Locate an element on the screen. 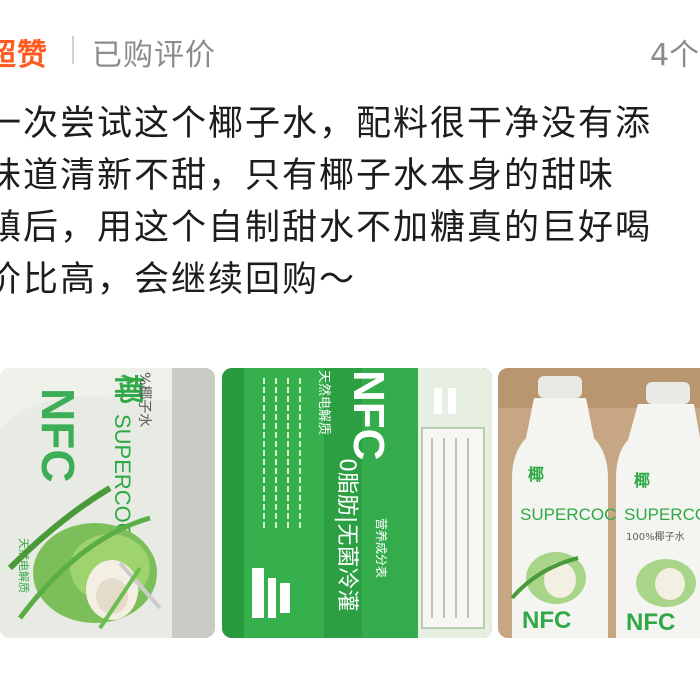 The width and height of the screenshot is (700, 700). review-line-4: 价比高，会继续回购～ is located at coordinates (178, 280).